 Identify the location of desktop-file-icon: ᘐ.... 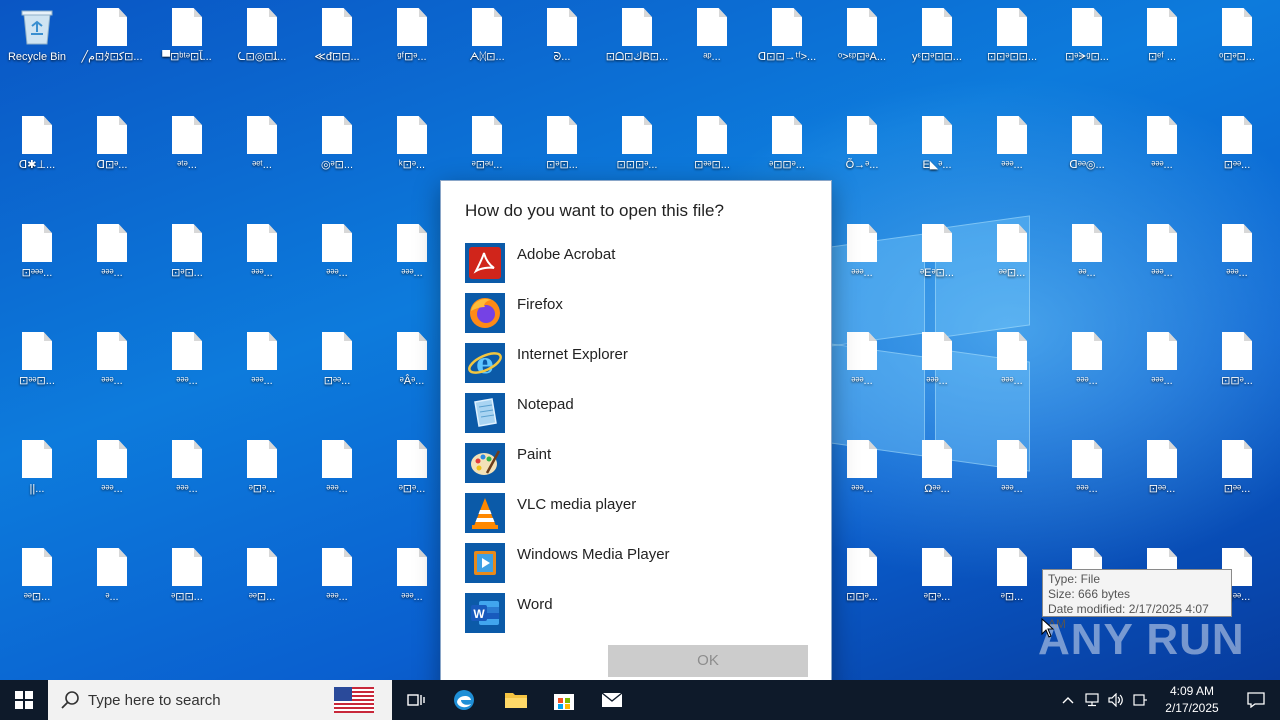
(562, 50).